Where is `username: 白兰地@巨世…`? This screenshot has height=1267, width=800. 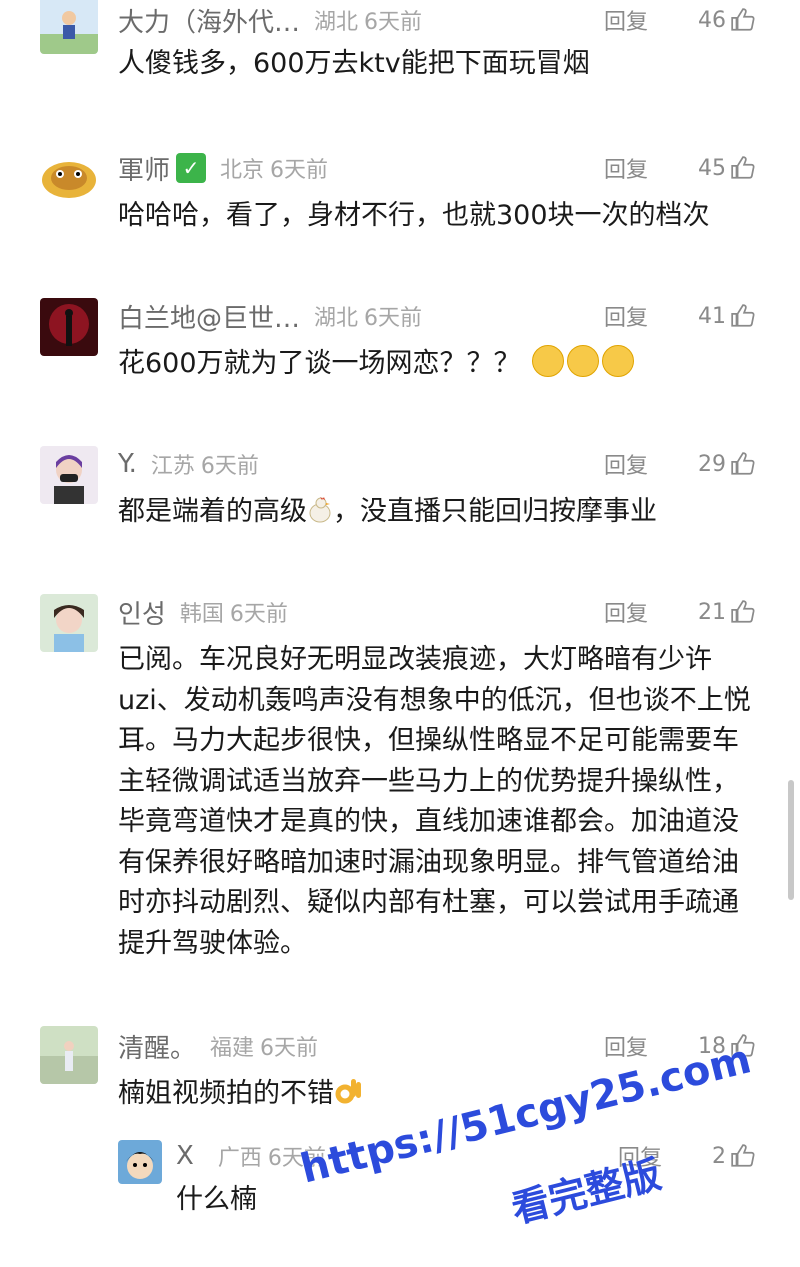
username: 白兰地@巨世… is located at coordinates (209, 316).